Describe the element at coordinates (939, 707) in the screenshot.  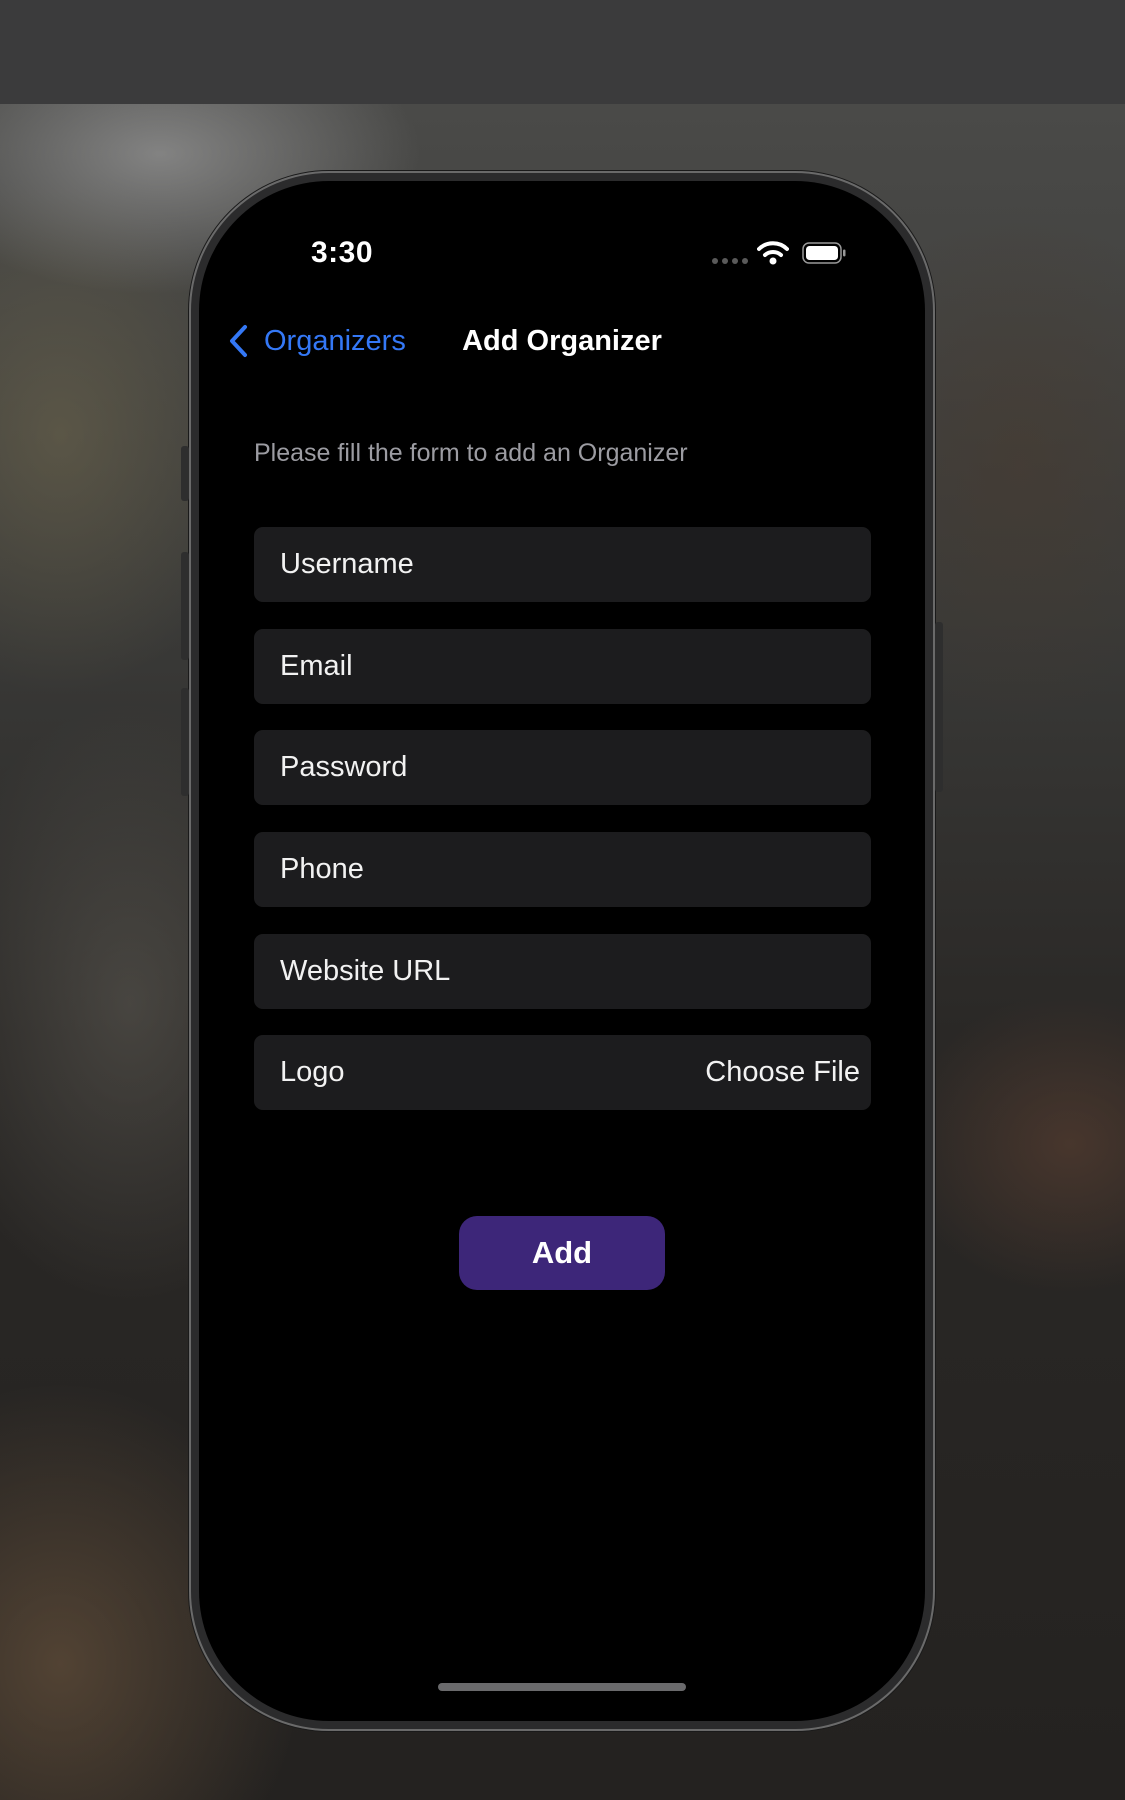
I see `side-button-power` at that location.